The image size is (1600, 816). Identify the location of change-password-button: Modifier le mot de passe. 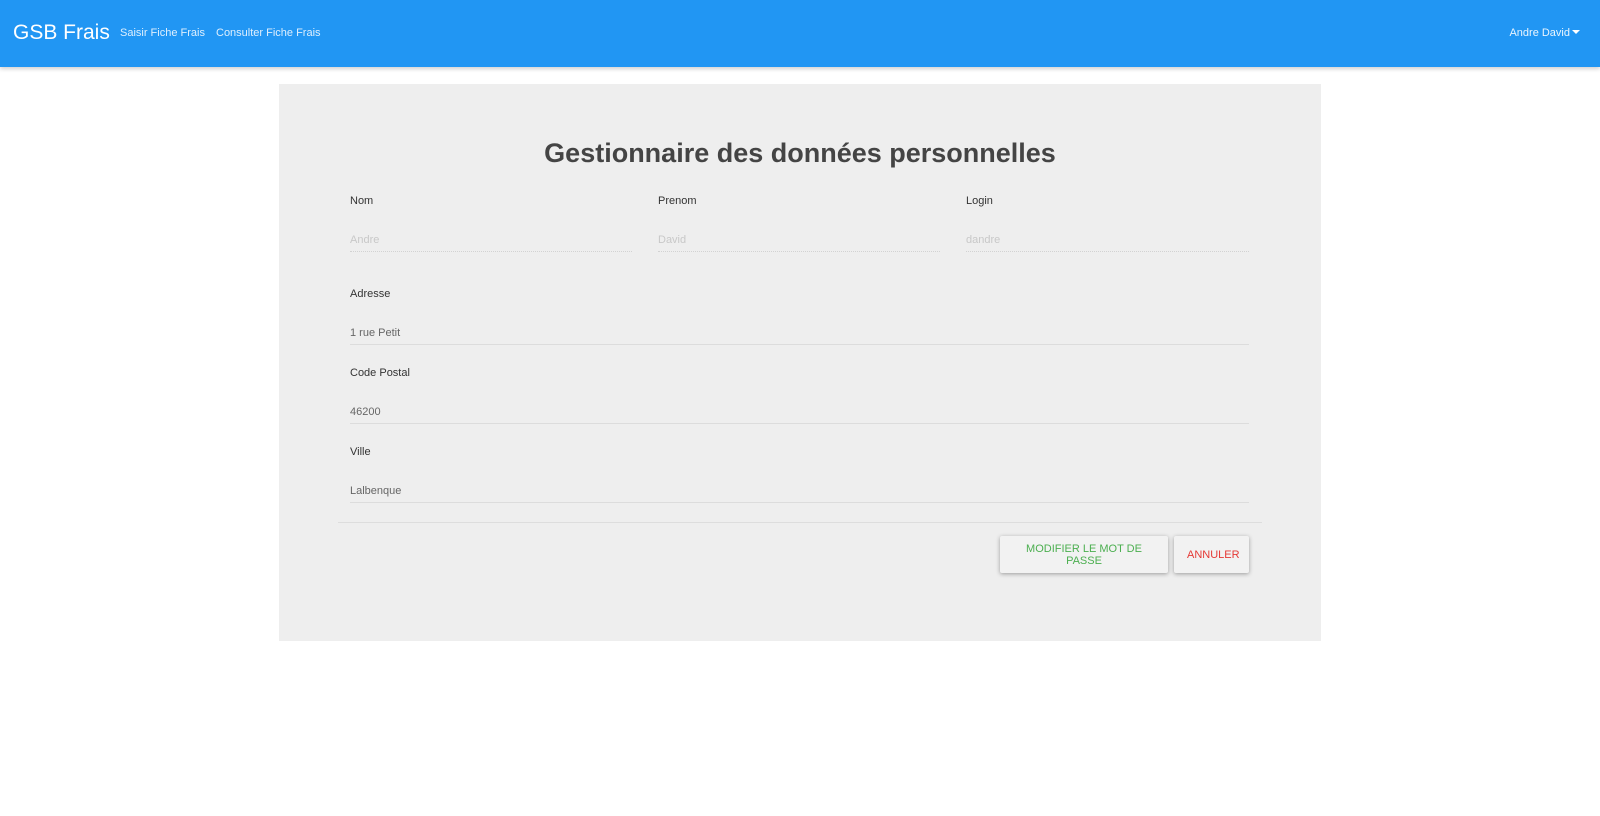
(1084, 554).